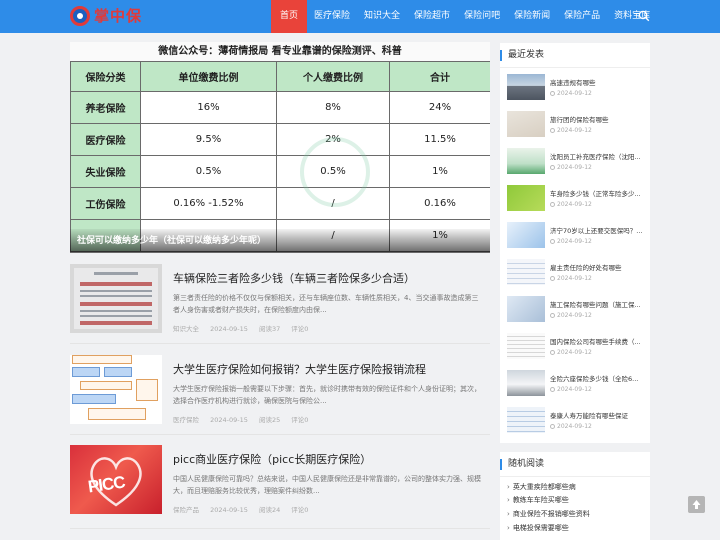 The height and width of the screenshot is (540, 720). I want to click on table-header-cell: 保险分类, so click(105, 76).